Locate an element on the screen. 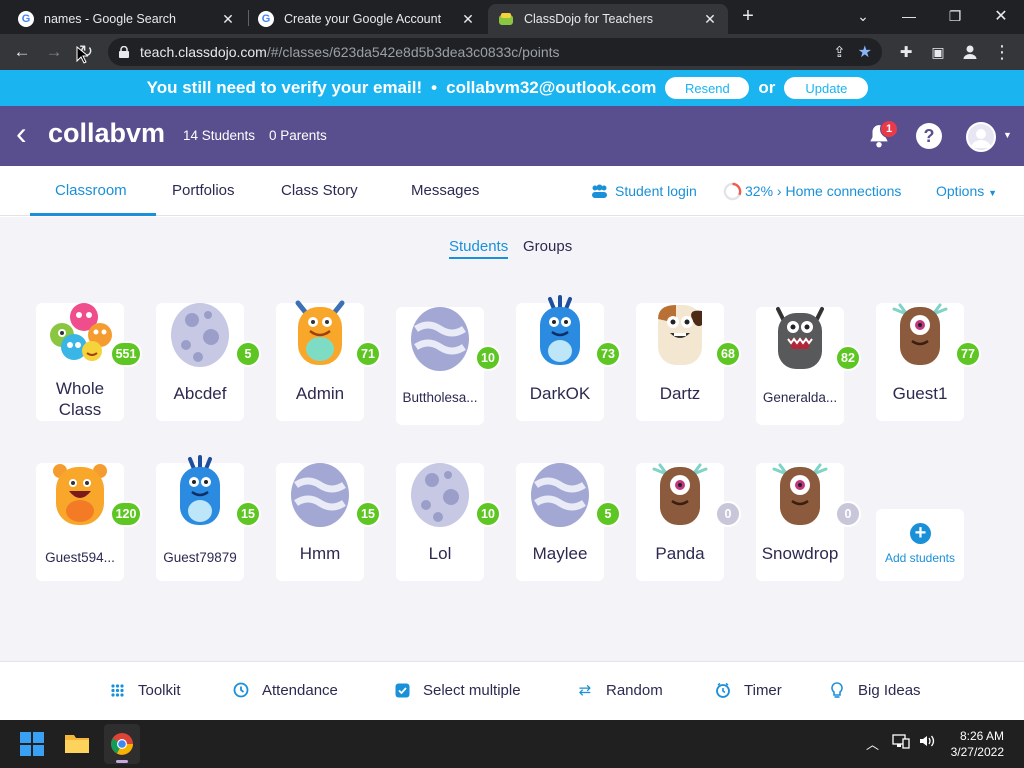 The width and height of the screenshot is (1024, 768). classdojo-icon is located at coordinates (506, 19).